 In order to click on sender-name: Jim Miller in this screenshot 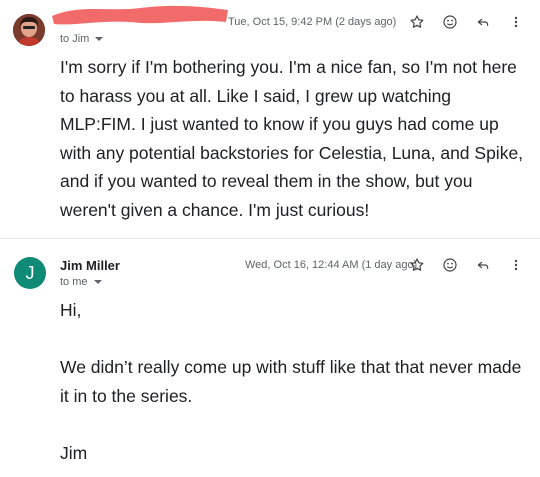, I will do `click(90, 265)`.